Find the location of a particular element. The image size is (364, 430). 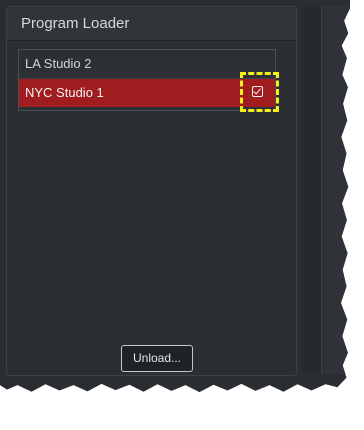

list-item-nyc-studio-1: NYC Studio 1 is located at coordinates (147, 93).